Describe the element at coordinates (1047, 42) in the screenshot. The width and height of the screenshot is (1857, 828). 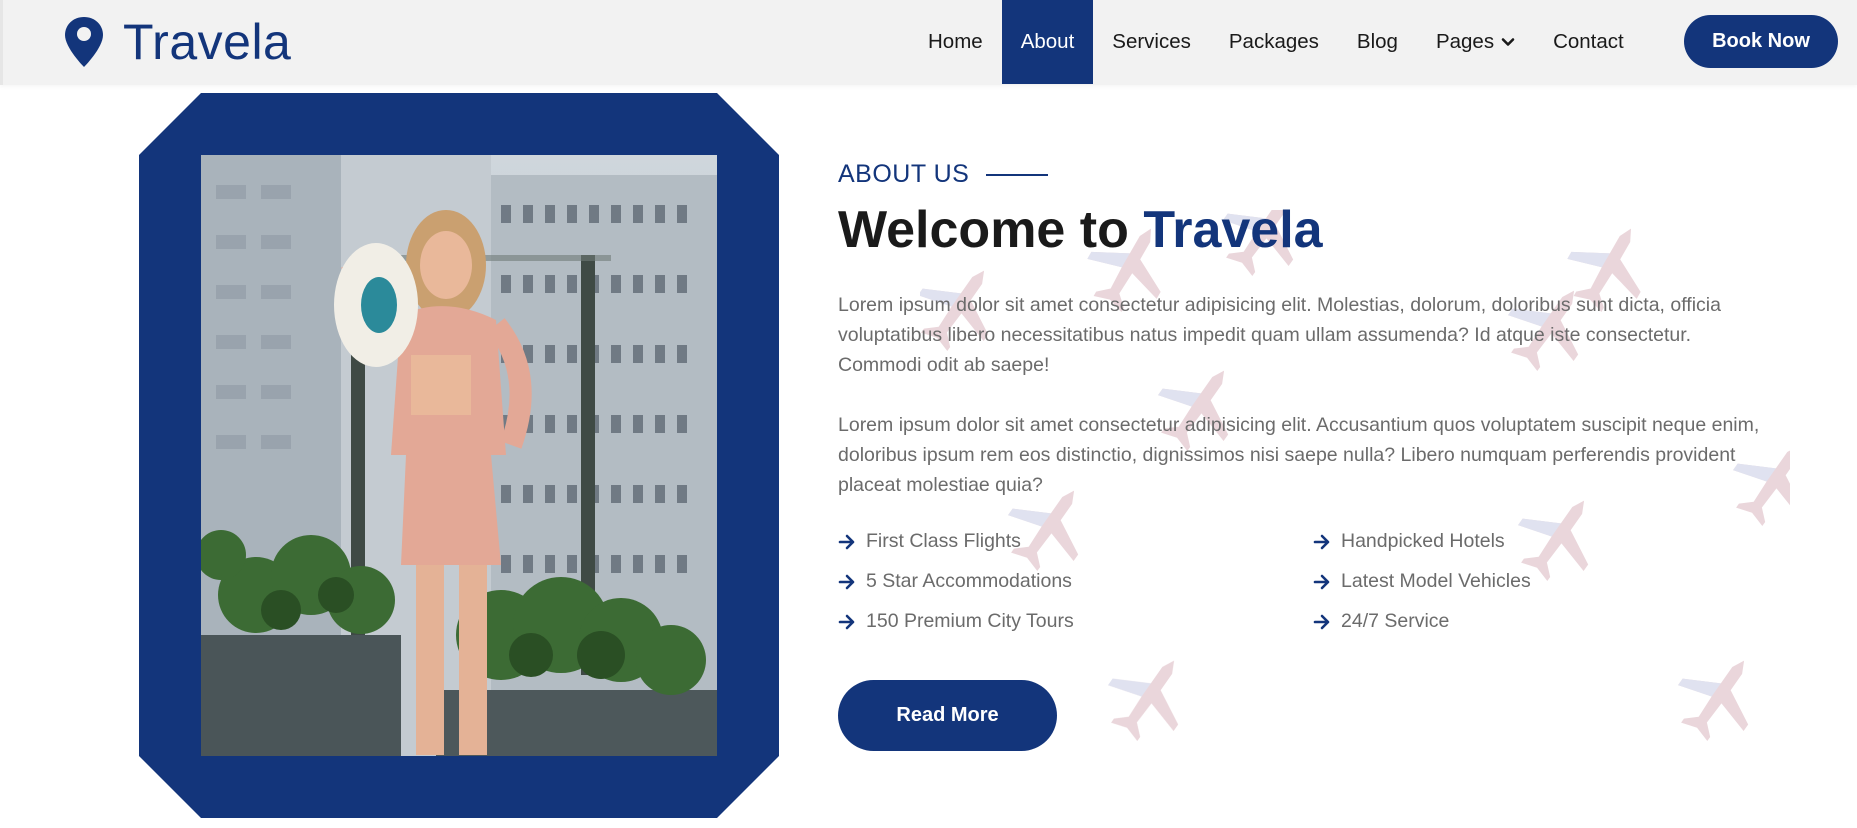
I see `nav-item-about: About` at that location.